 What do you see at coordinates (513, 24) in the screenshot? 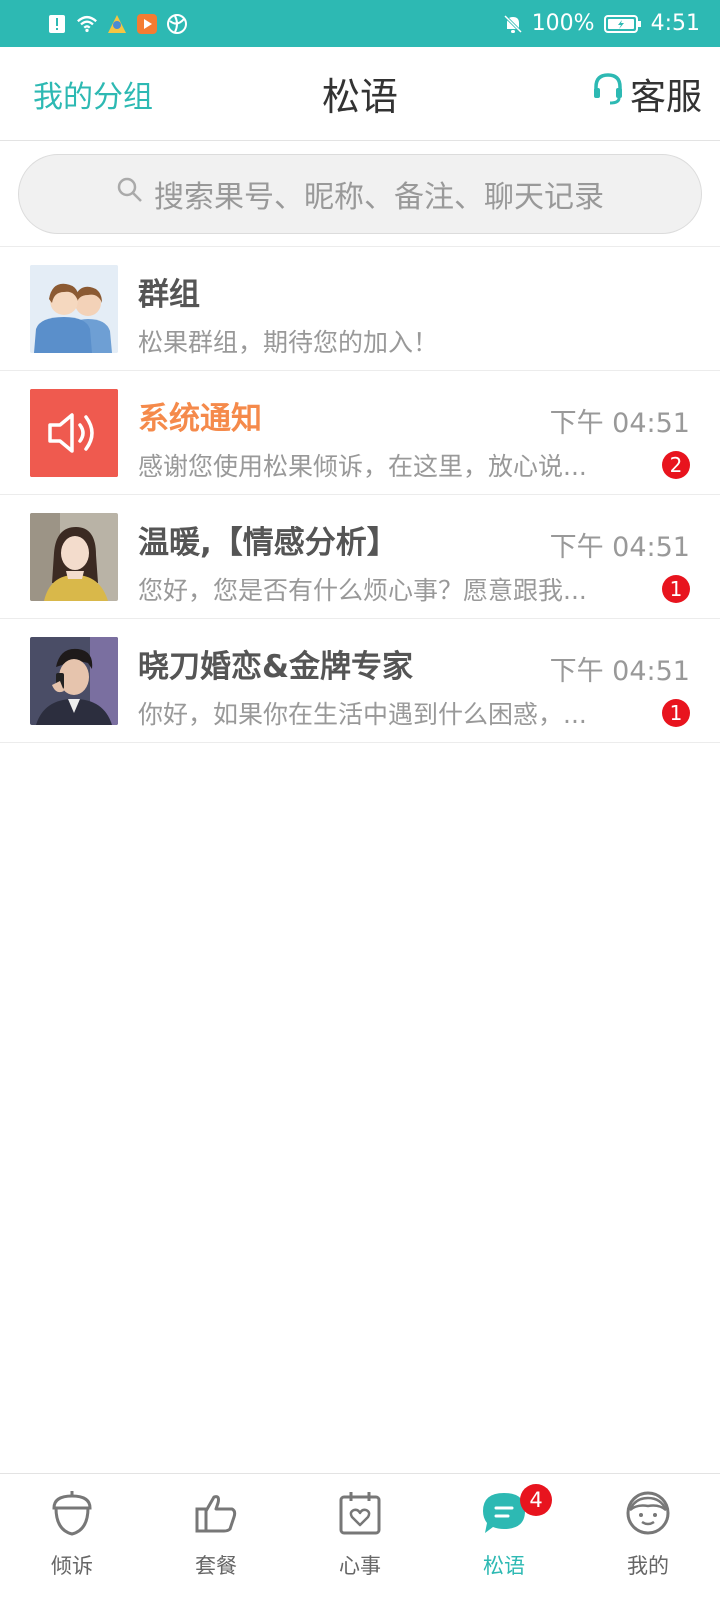
I see `mute-bell-icon` at bounding box center [513, 24].